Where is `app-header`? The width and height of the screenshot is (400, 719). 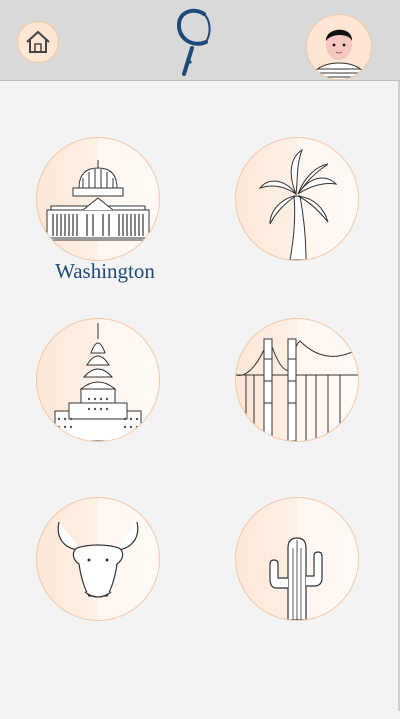
app-header is located at coordinates (200, 40).